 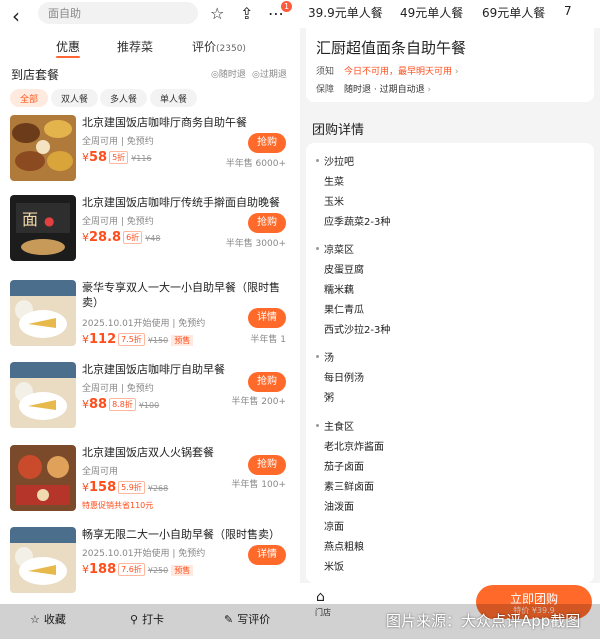 What do you see at coordinates (217, 13) in the screenshot?
I see `star-icon: ☆` at bounding box center [217, 13].